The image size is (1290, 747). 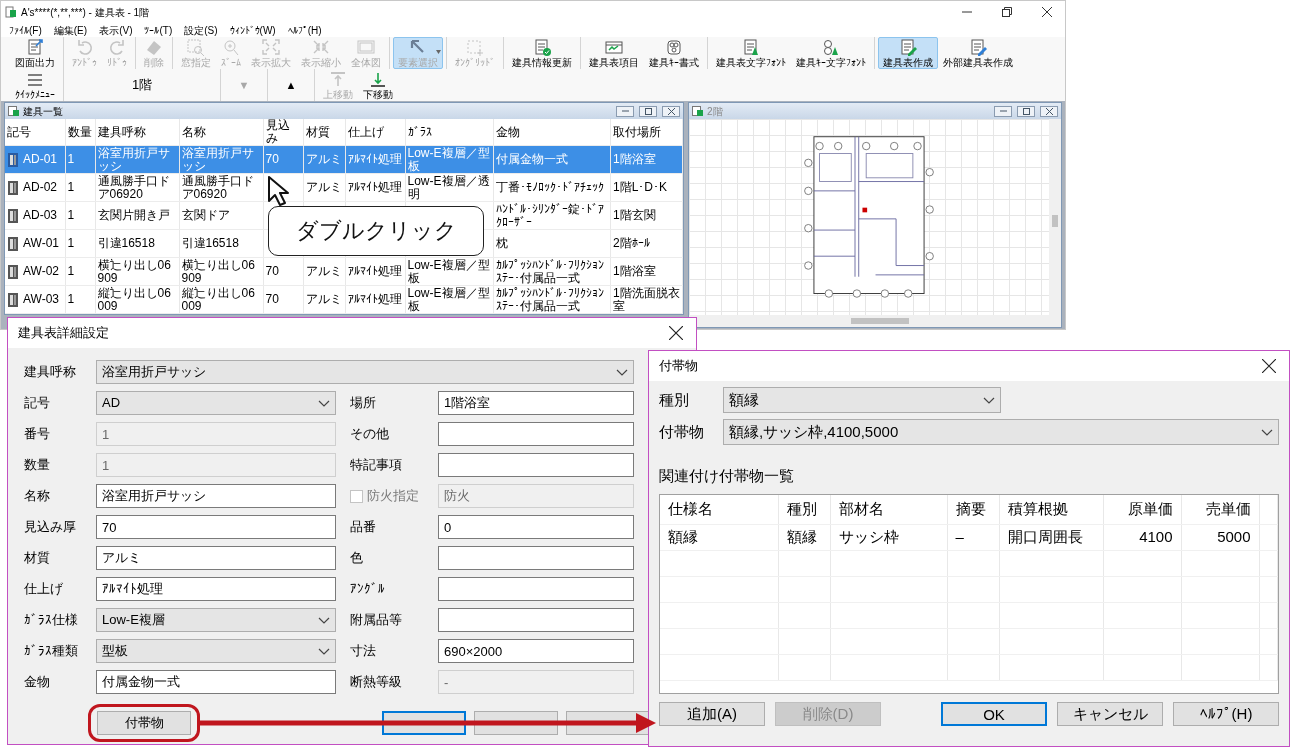 I want to click on magnifier-frame-icon, so click(x=196, y=47).